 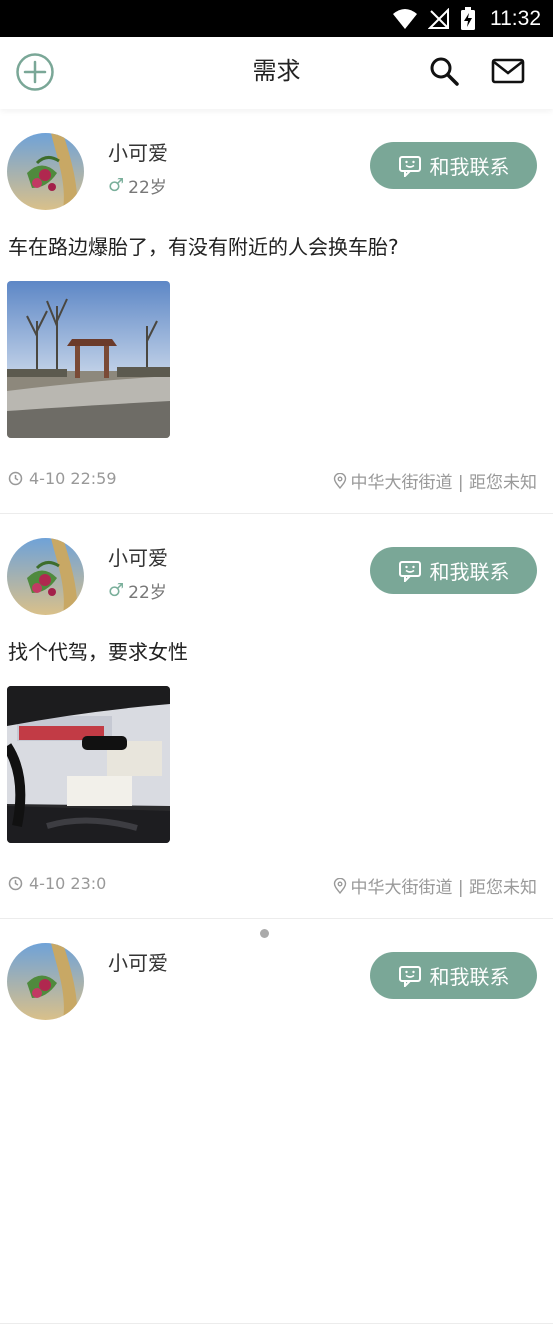 I want to click on no-signal-icon, so click(x=438, y=18).